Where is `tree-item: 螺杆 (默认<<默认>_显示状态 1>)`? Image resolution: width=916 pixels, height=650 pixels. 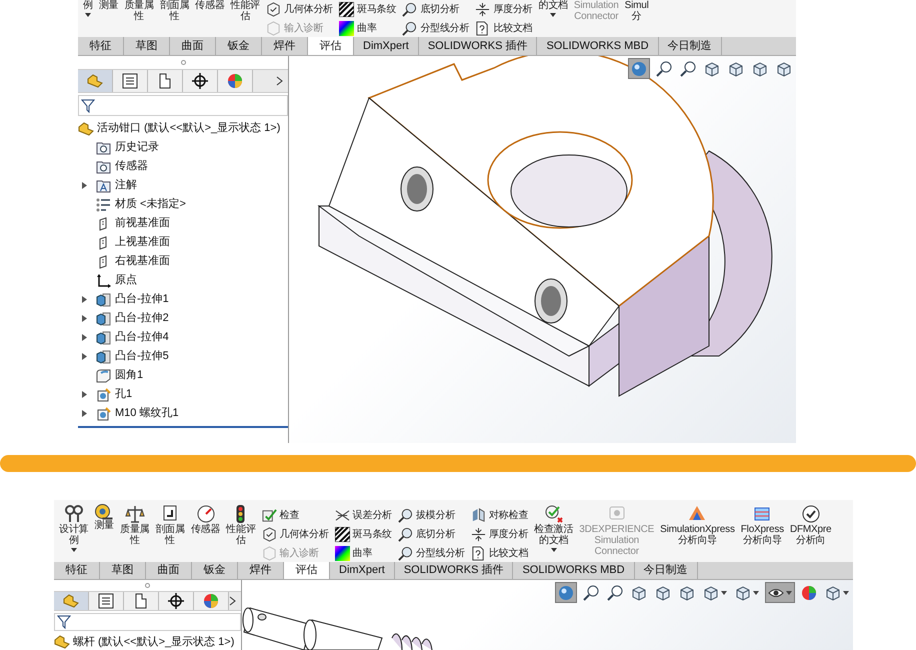 tree-item: 螺杆 (默认<<默认>_显示状态 1>) is located at coordinates (147, 642).